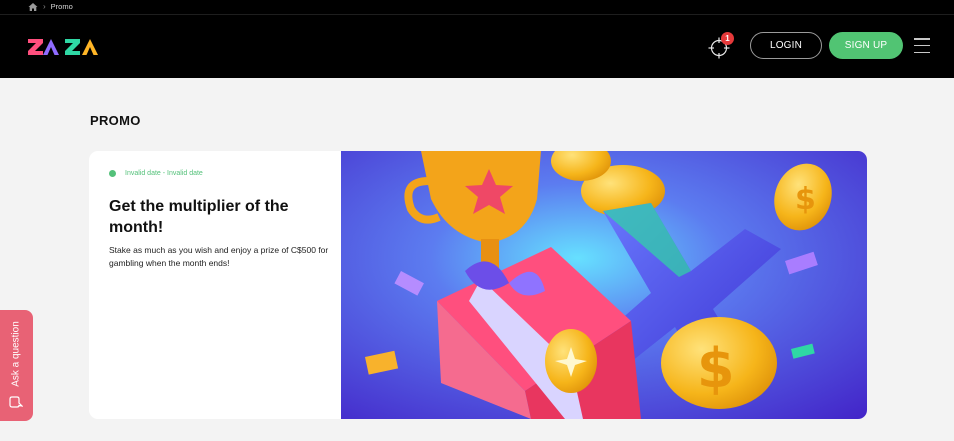 Image resolution: width=954 pixels, height=441 pixels. I want to click on chevron-right-icon: ›, so click(44, 6).